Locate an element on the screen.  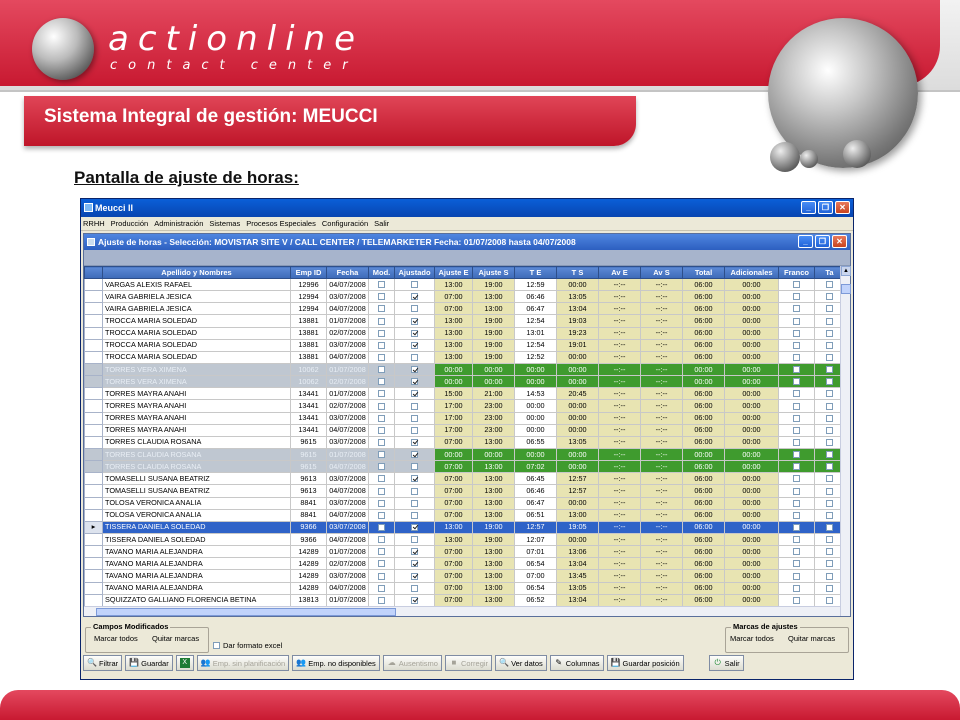
cell-name: TORRES MAYRA ANAHI is located at coordinates (196, 430).